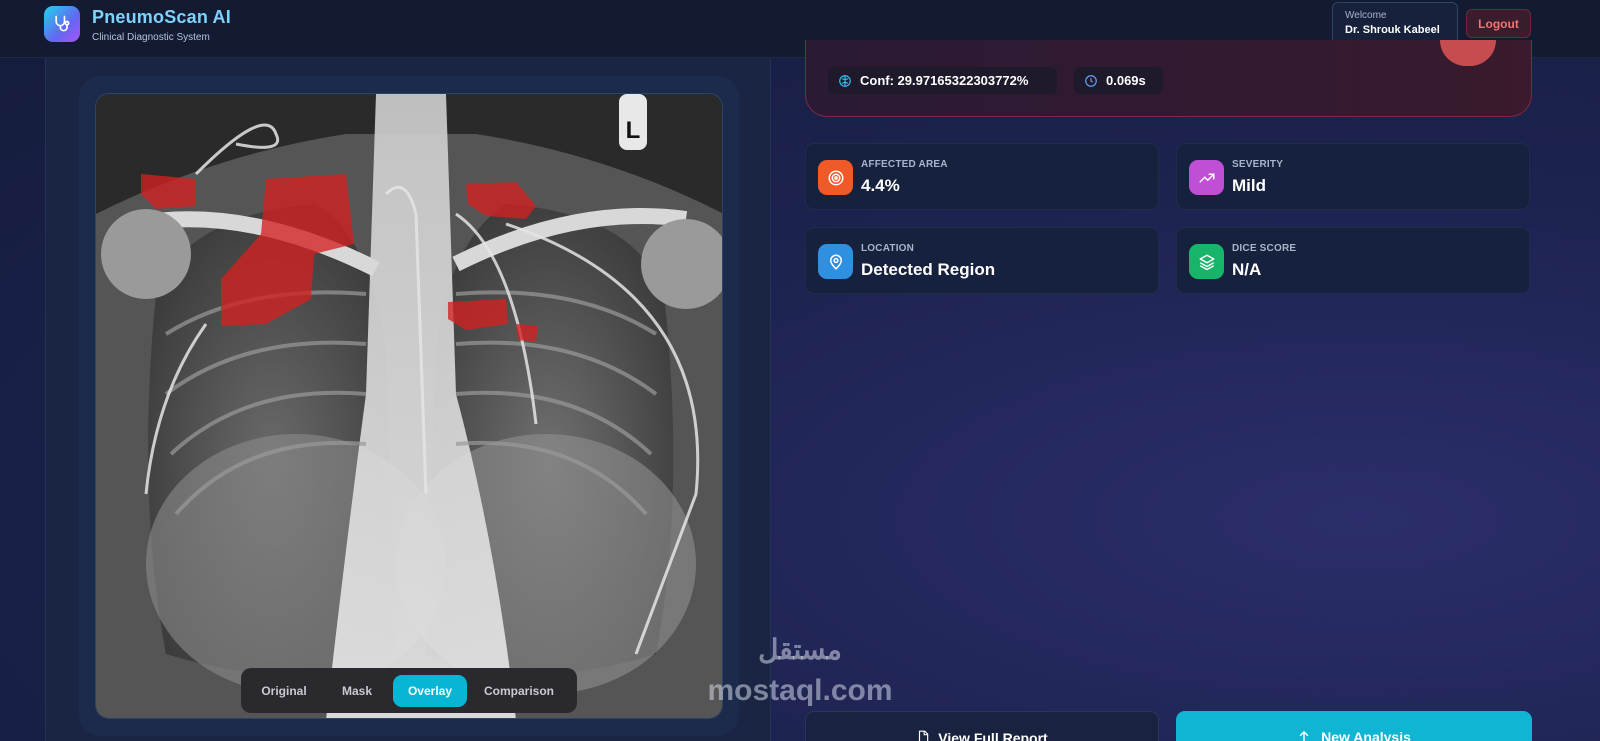  Describe the element at coordinates (993, 735) in the screenshot. I see `view-report-label: View Full Report` at that location.